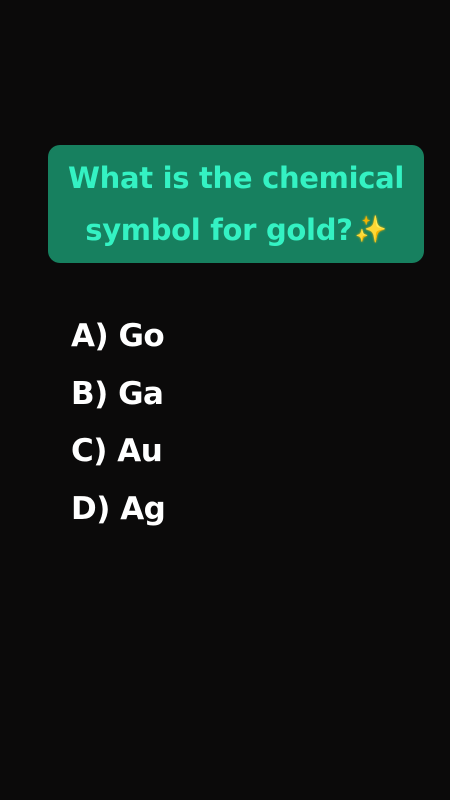 This screenshot has width=450, height=800. Describe the element at coordinates (117, 393) in the screenshot. I see `option-b: B) Ga` at that location.